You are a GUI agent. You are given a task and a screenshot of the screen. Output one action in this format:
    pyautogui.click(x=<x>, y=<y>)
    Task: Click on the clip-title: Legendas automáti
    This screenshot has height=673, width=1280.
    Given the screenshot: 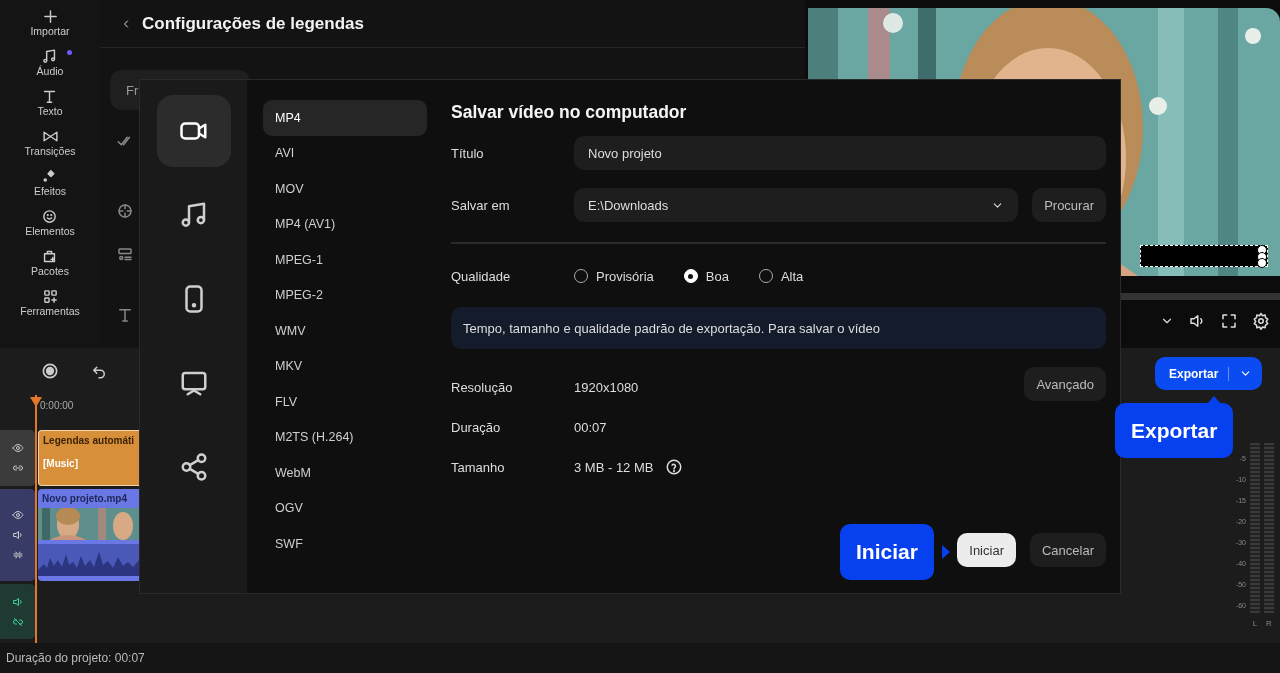 What is the action you would take?
    pyautogui.click(x=89, y=441)
    